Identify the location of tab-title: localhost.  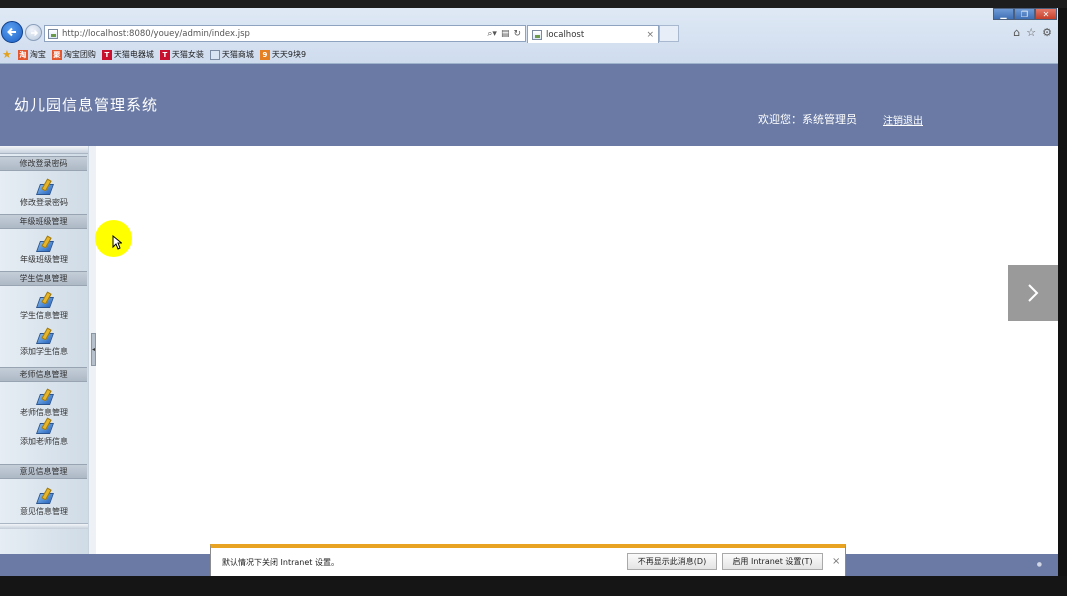
(565, 34).